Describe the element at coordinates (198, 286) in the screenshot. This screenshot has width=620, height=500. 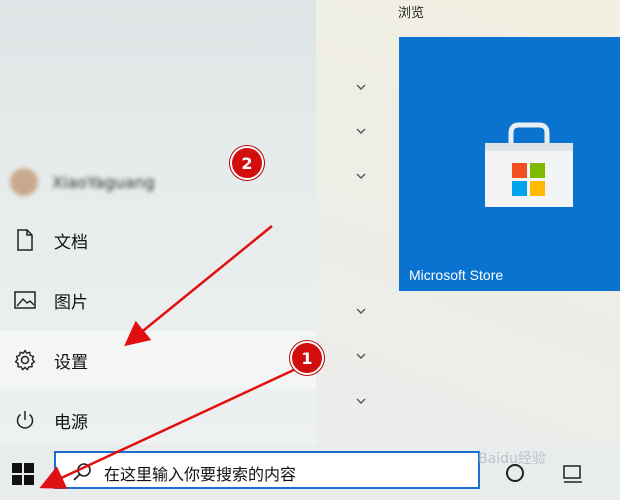
I see `arrow-to-settings` at that location.